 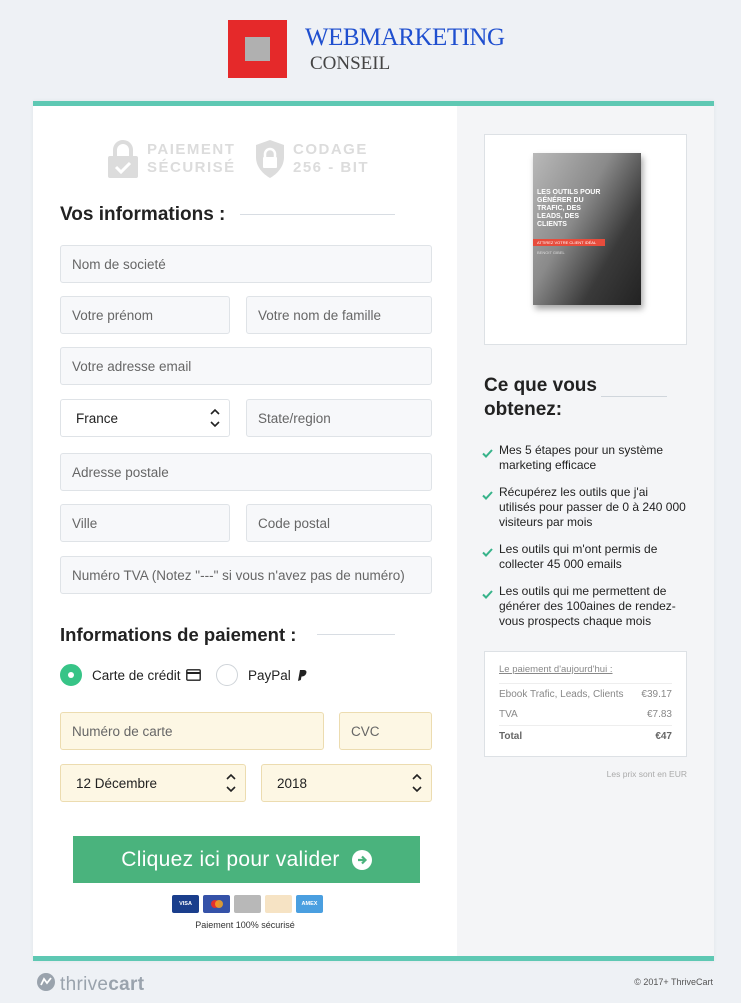 I want to click on city-input: Ville, so click(x=145, y=523).